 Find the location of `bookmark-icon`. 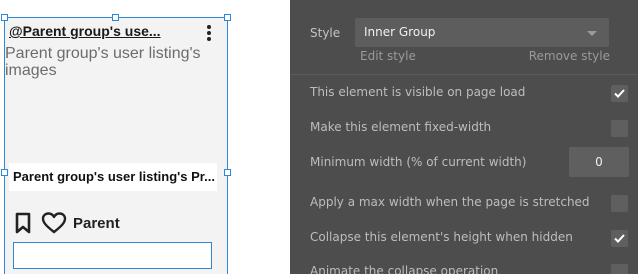

bookmark-icon is located at coordinates (23, 223).